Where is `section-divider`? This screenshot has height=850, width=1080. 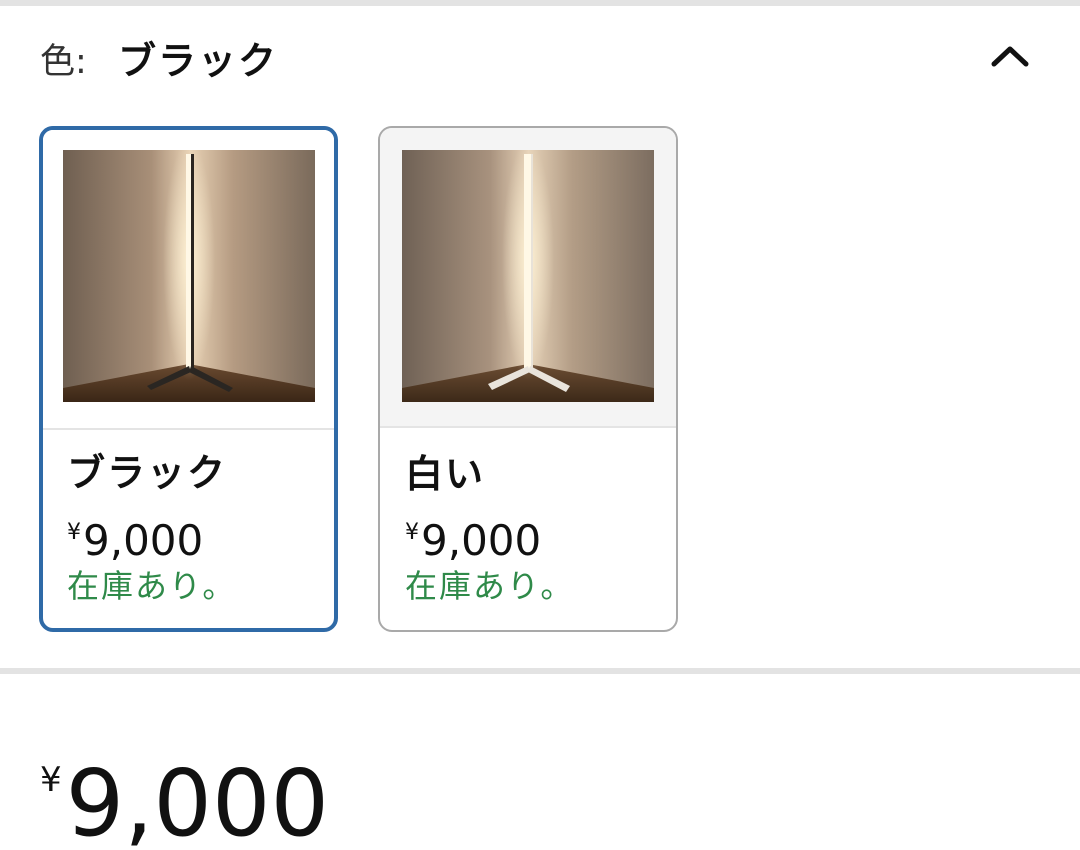 section-divider is located at coordinates (540, 671).